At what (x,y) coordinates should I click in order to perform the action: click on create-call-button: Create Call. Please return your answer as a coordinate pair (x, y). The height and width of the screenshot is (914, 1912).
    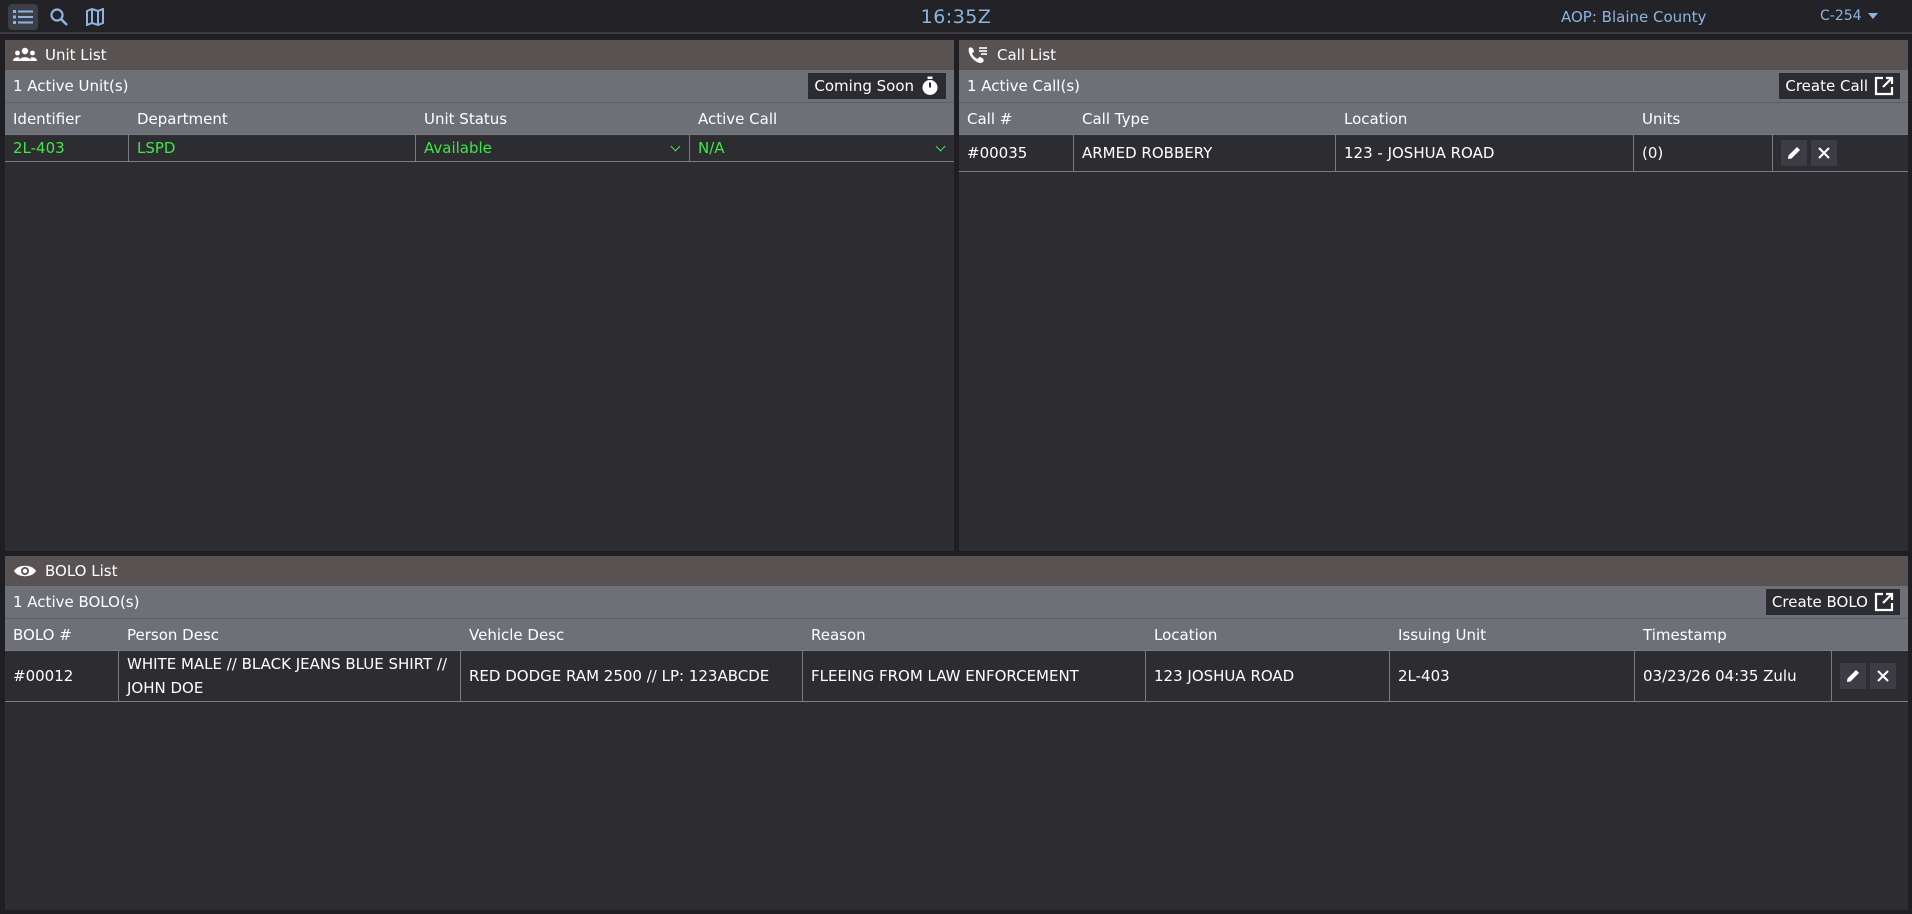
    Looking at the image, I should click on (1839, 86).